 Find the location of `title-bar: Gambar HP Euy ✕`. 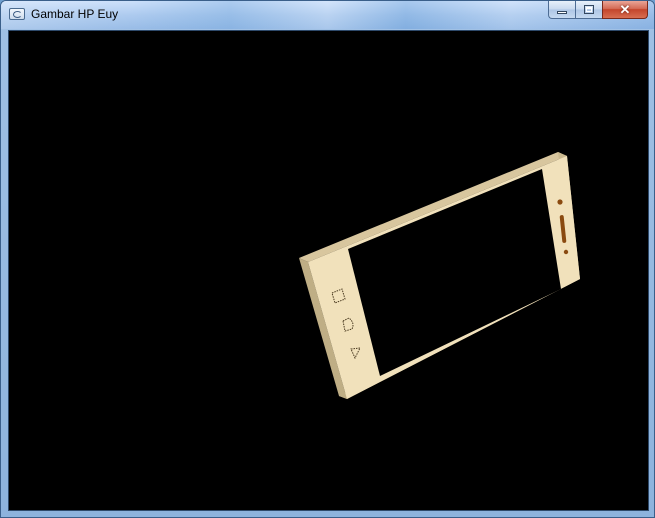

title-bar: Gambar HP Euy ✕ is located at coordinates (327, 15).